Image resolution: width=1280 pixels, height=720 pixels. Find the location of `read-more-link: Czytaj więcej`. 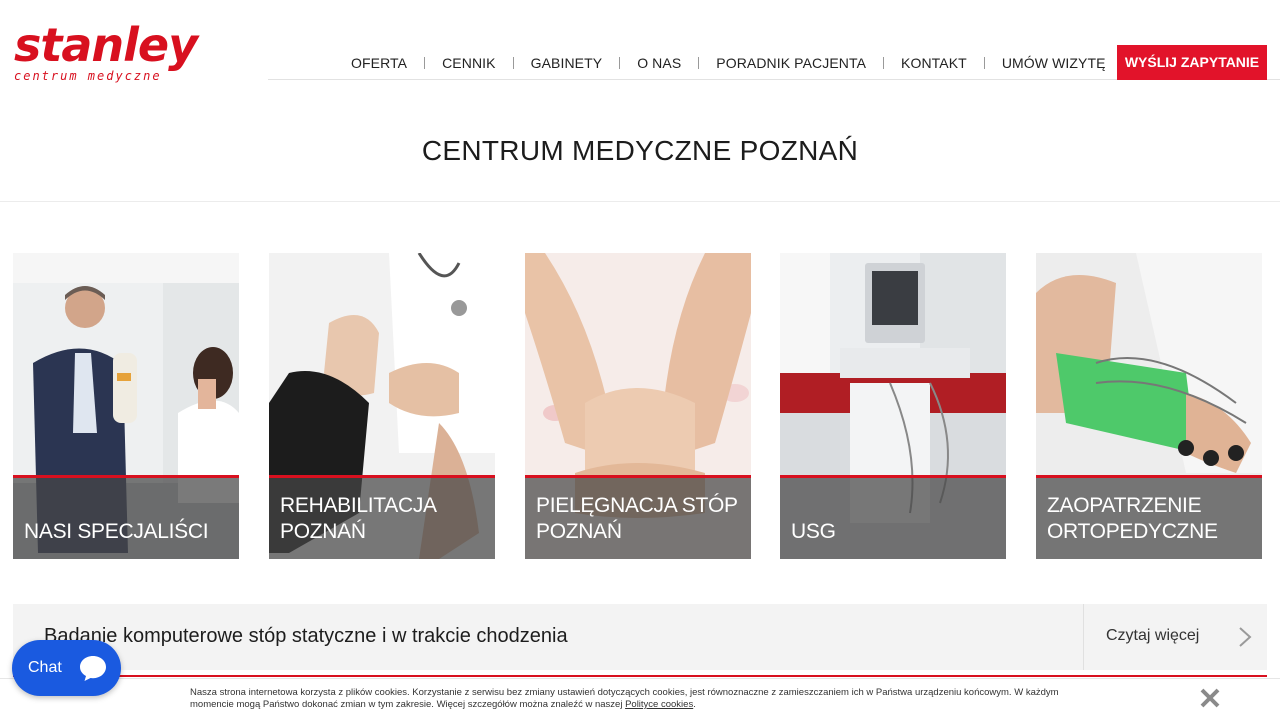

read-more-link: Czytaj więcej is located at coordinates (1152, 636).